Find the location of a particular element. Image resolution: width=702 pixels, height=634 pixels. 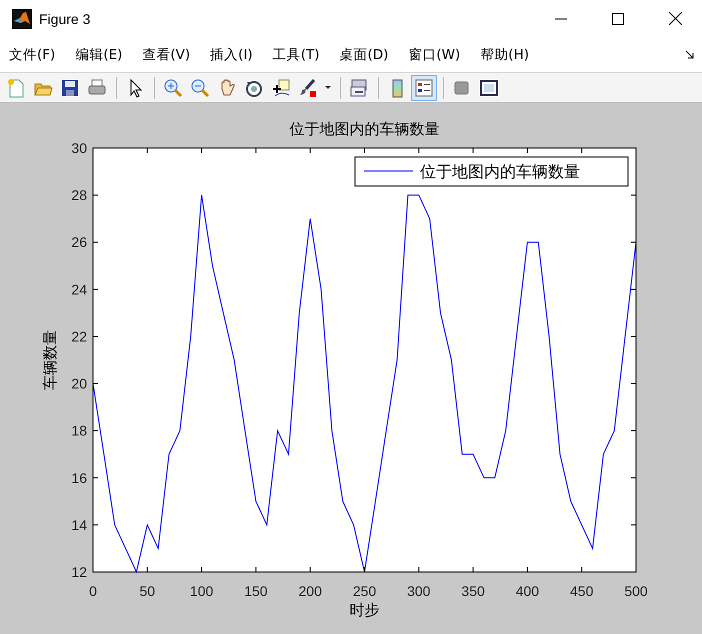

menu-item: 文件(F) is located at coordinates (32, 55).